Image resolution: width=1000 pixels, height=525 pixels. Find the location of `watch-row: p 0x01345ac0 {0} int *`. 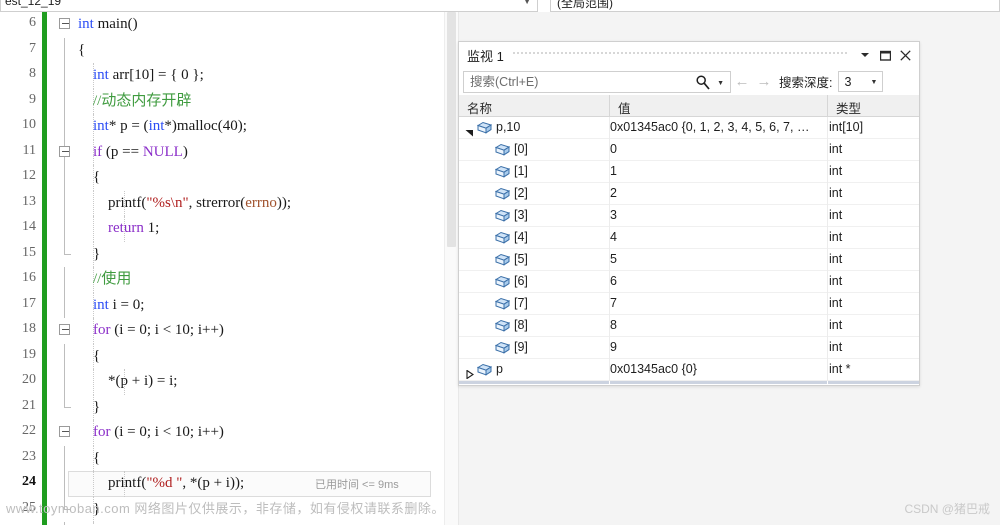

watch-row: p 0x01345ac0 {0} int * is located at coordinates (689, 370).